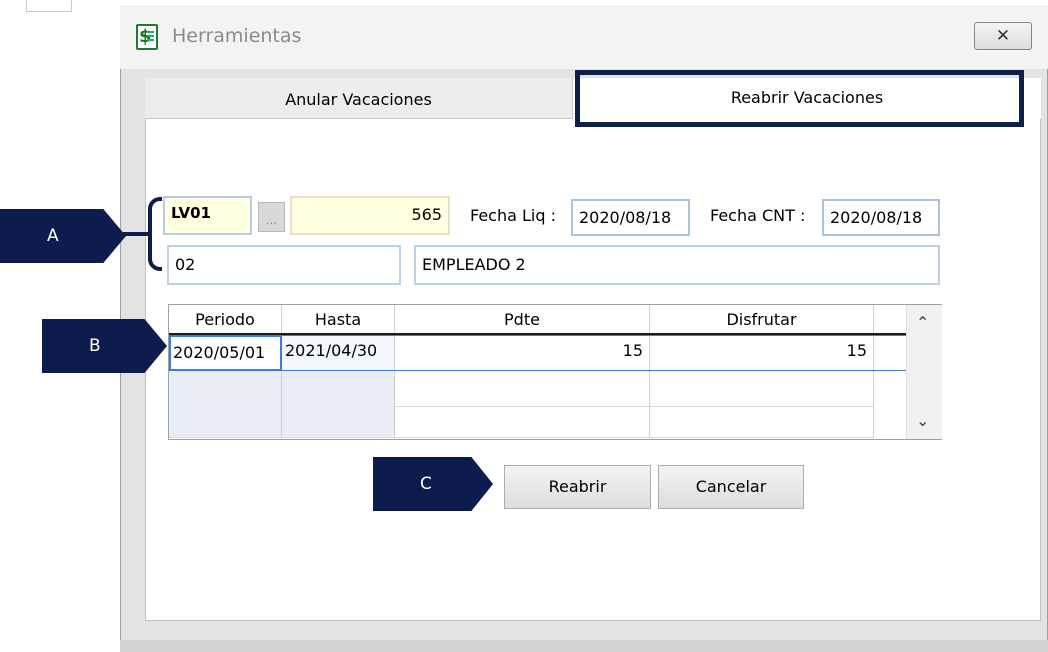 The width and height of the screenshot is (1048, 652). I want to click on fecha-liq-label: Fecha Liq :, so click(513, 215).